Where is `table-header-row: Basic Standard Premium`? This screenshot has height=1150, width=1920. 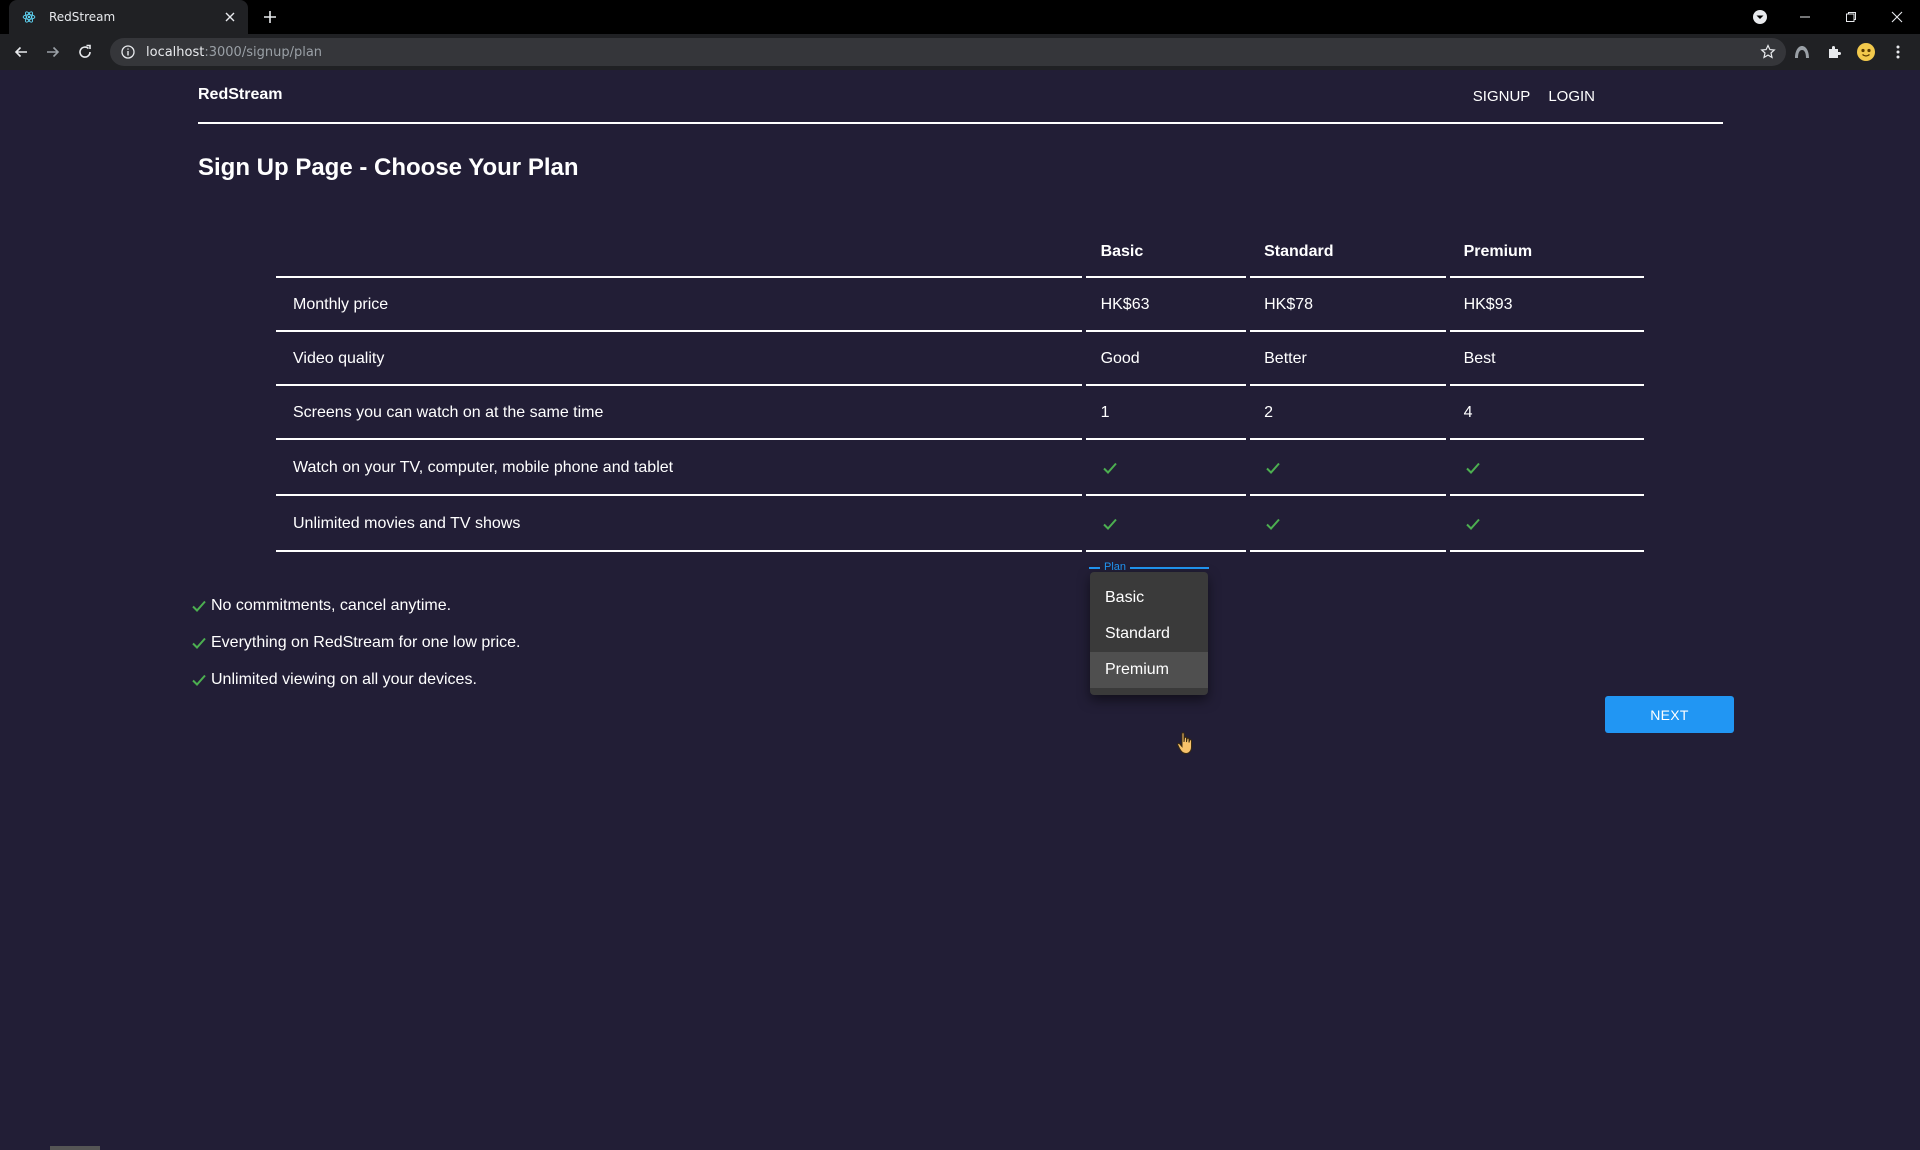 table-header-row: Basic Standard Premium is located at coordinates (960, 252).